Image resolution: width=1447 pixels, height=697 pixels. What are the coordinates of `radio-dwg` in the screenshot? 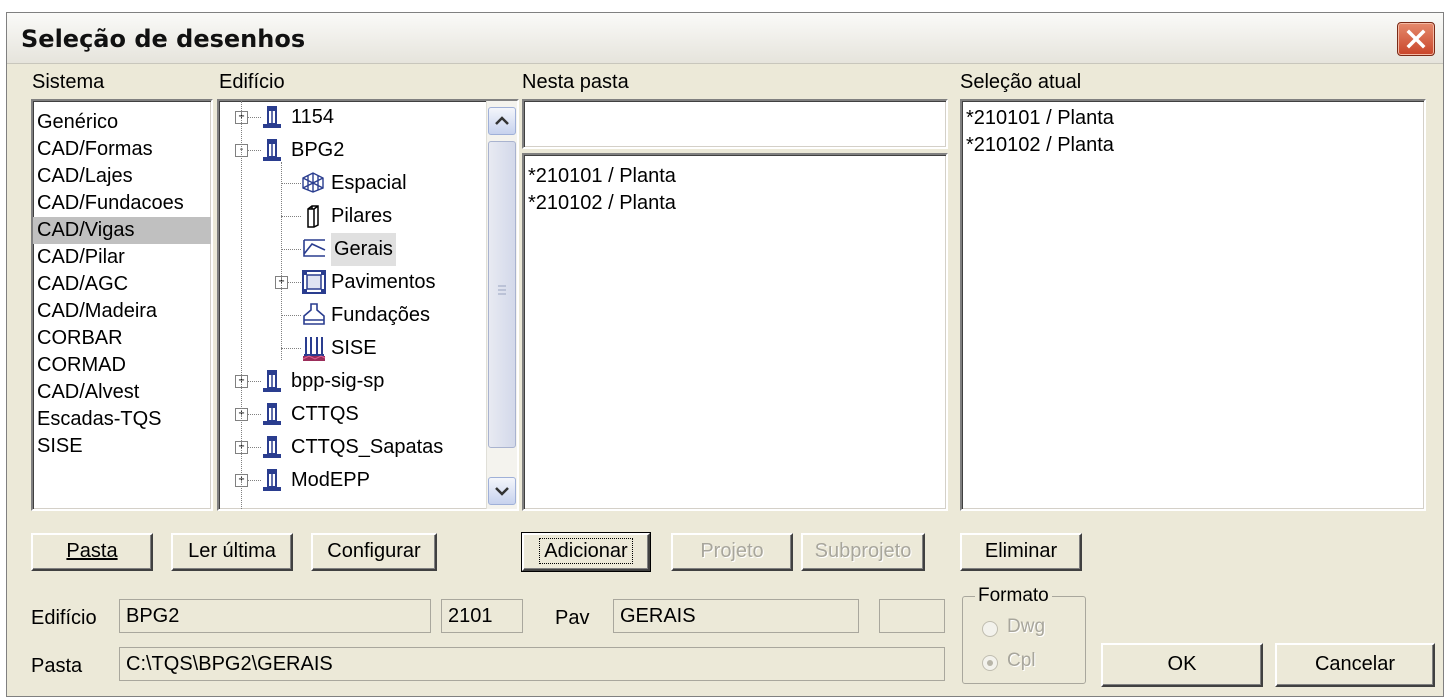 It's located at (990, 629).